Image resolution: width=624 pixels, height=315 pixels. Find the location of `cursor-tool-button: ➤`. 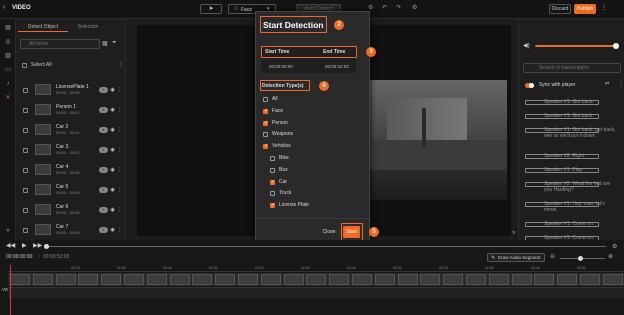

cursor-tool-button: ➤ is located at coordinates (211, 9).